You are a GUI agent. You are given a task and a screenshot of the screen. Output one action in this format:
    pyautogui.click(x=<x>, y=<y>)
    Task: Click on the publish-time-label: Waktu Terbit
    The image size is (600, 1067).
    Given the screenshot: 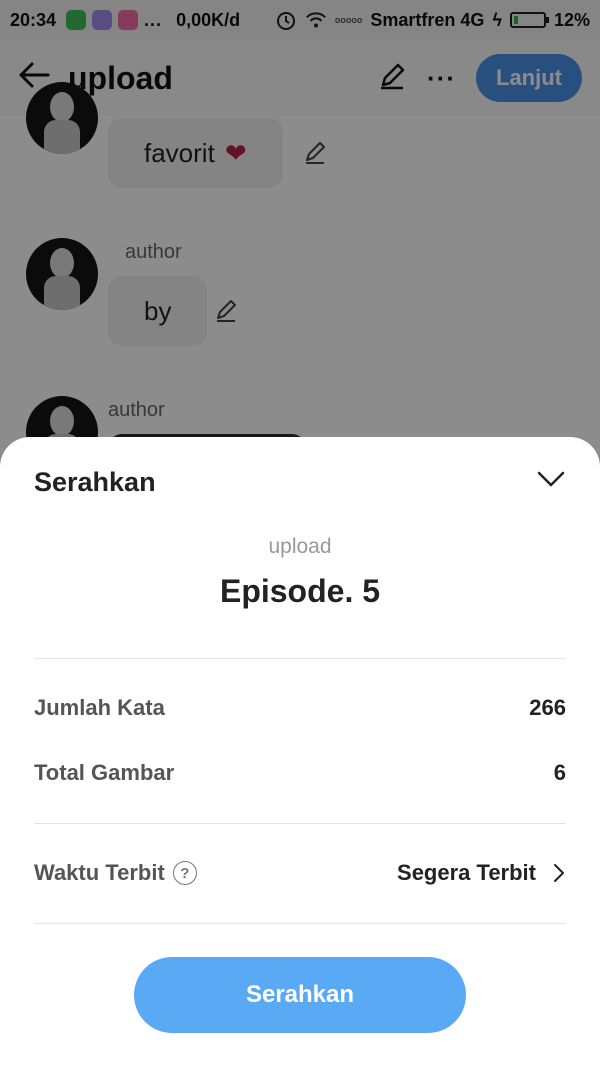 What is the action you would take?
    pyautogui.click(x=99, y=872)
    